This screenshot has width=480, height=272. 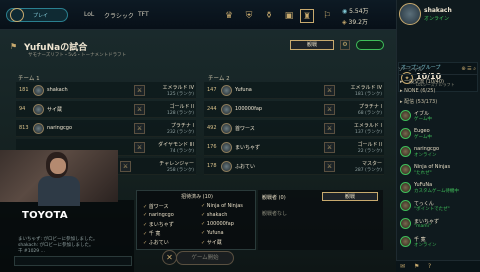 What do you see at coordinates (437, 19) in the screenshot?
I see `profile-status: オンライン` at bounding box center [437, 19].